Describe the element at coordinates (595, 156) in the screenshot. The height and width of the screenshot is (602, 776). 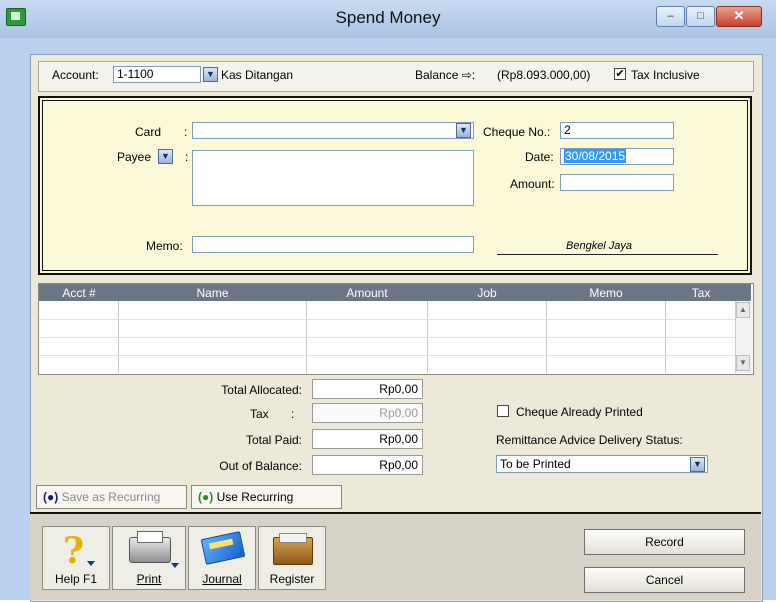
I see `date-value-selected: 30/08/2015` at that location.